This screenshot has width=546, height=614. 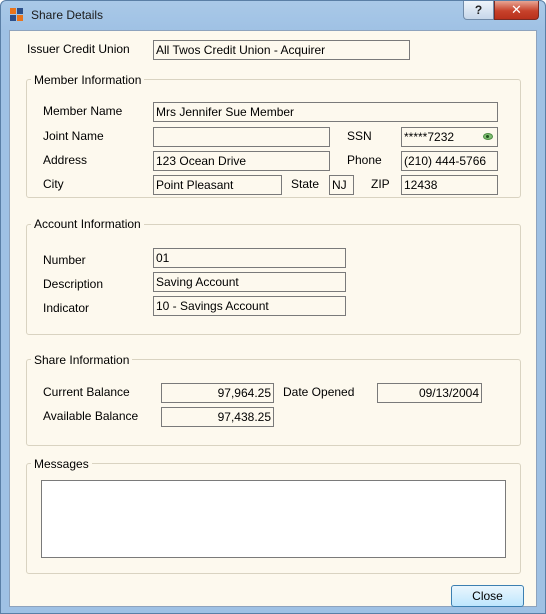 What do you see at coordinates (241, 161) in the screenshot?
I see `address-field: 123 Ocean Drive` at bounding box center [241, 161].